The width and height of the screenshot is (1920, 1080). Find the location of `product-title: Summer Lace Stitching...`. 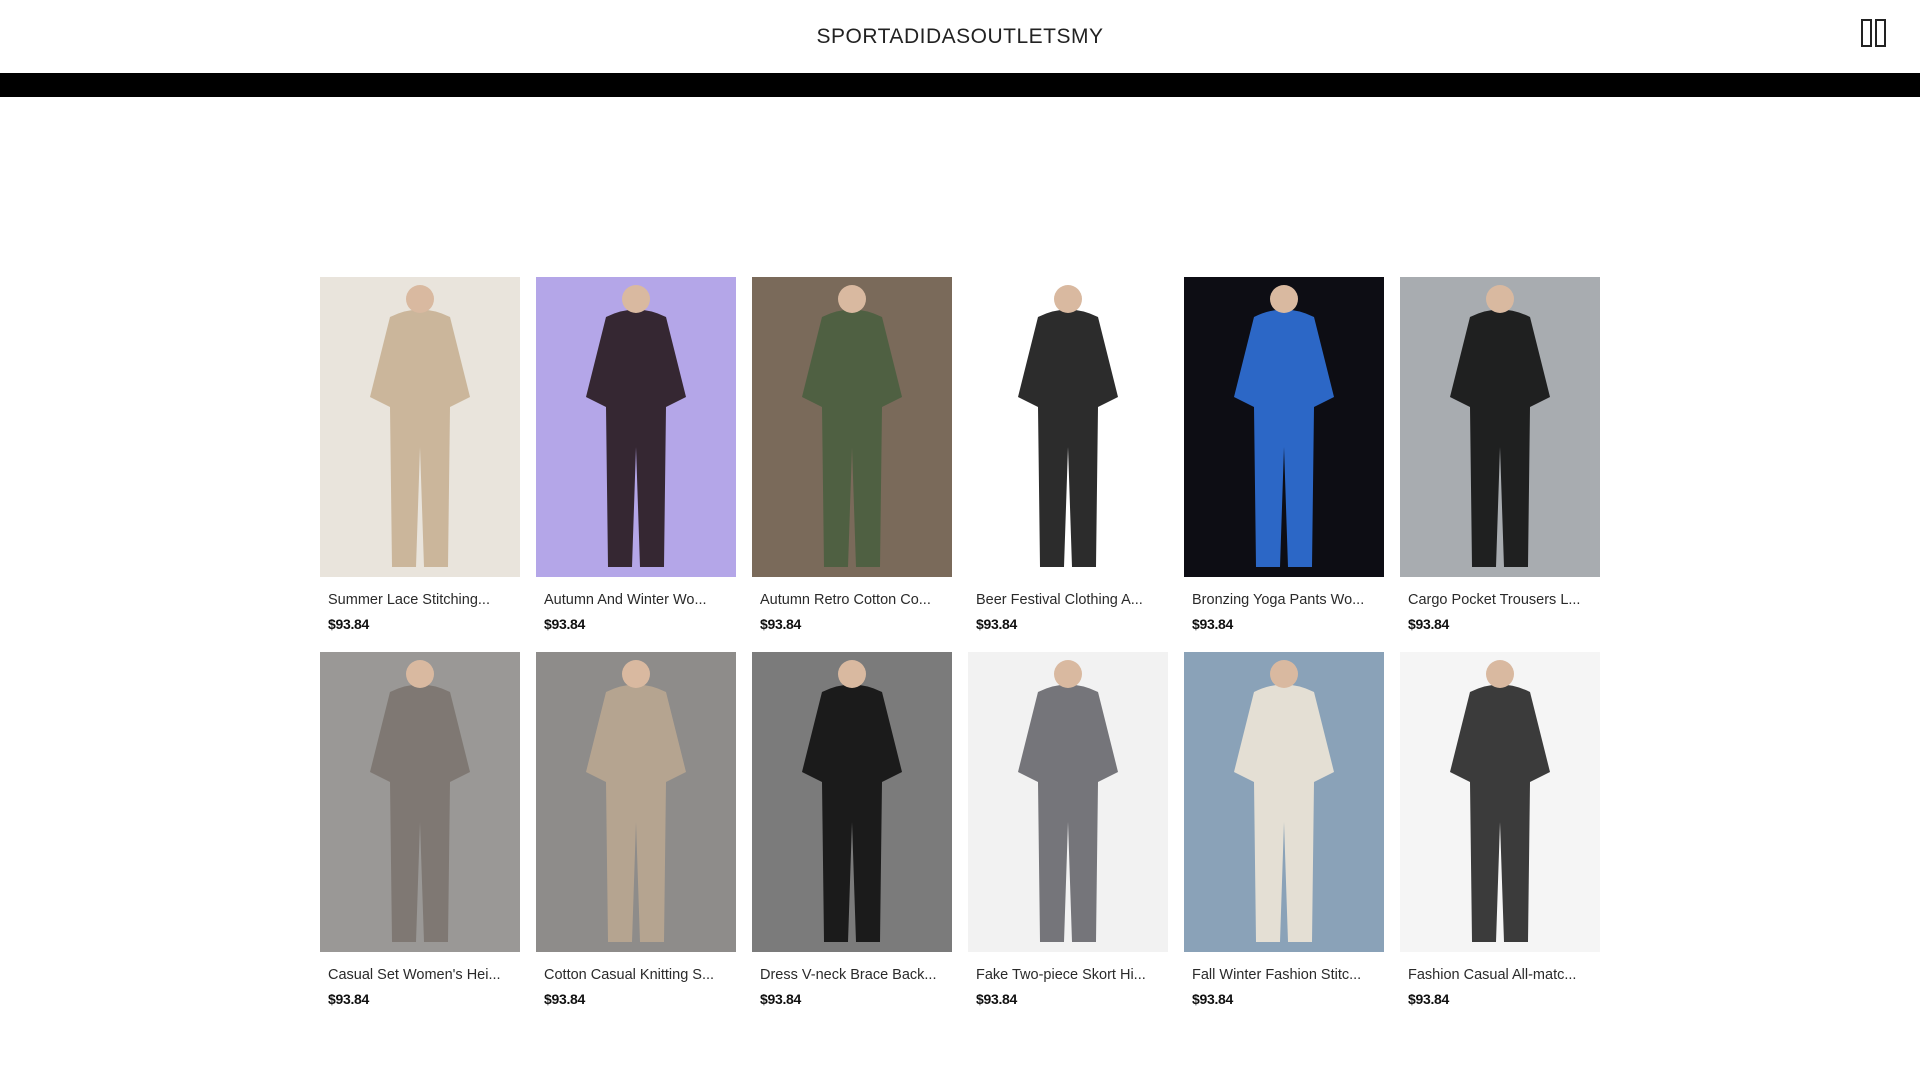

product-title: Summer Lace Stitching... is located at coordinates (420, 600).